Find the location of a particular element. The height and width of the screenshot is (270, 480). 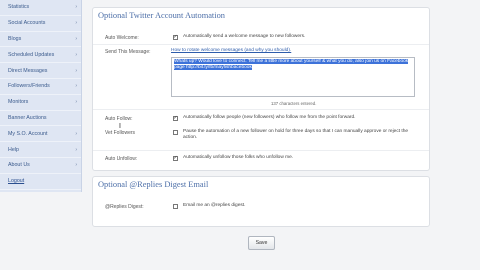

sidebar-item-social-accounts: Social Accounts › is located at coordinates (40, 24).